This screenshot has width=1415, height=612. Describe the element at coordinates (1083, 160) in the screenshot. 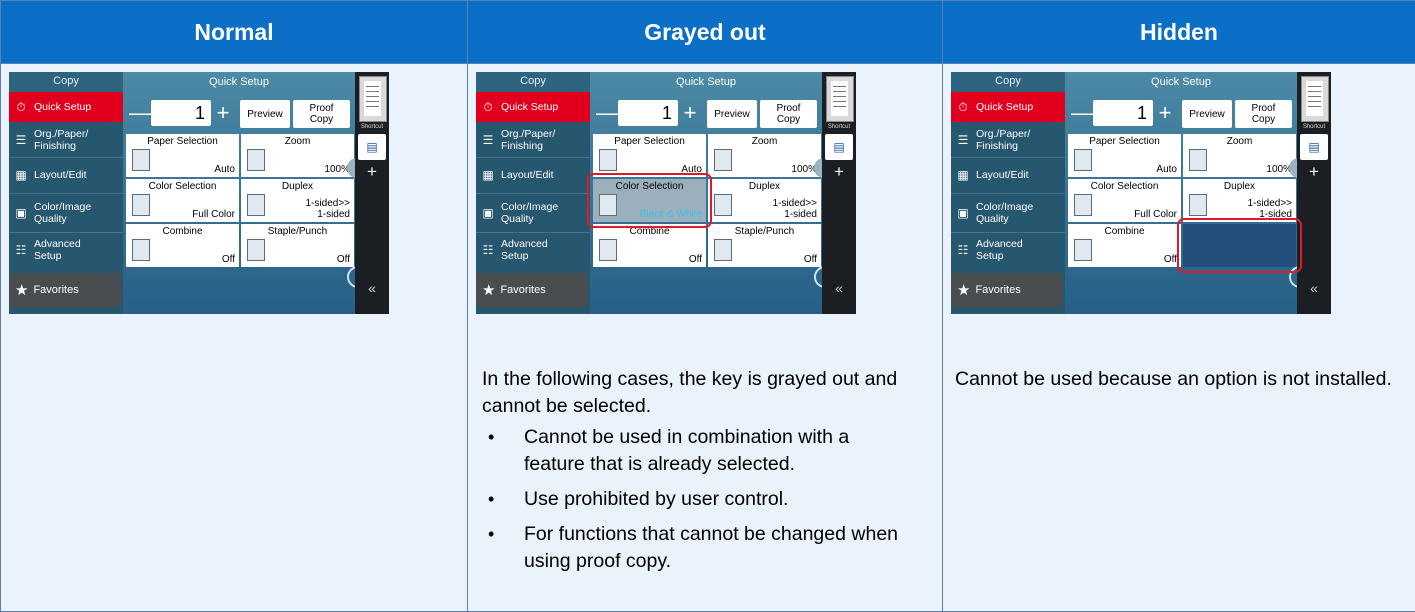

I see `paper-tray-icon` at that location.